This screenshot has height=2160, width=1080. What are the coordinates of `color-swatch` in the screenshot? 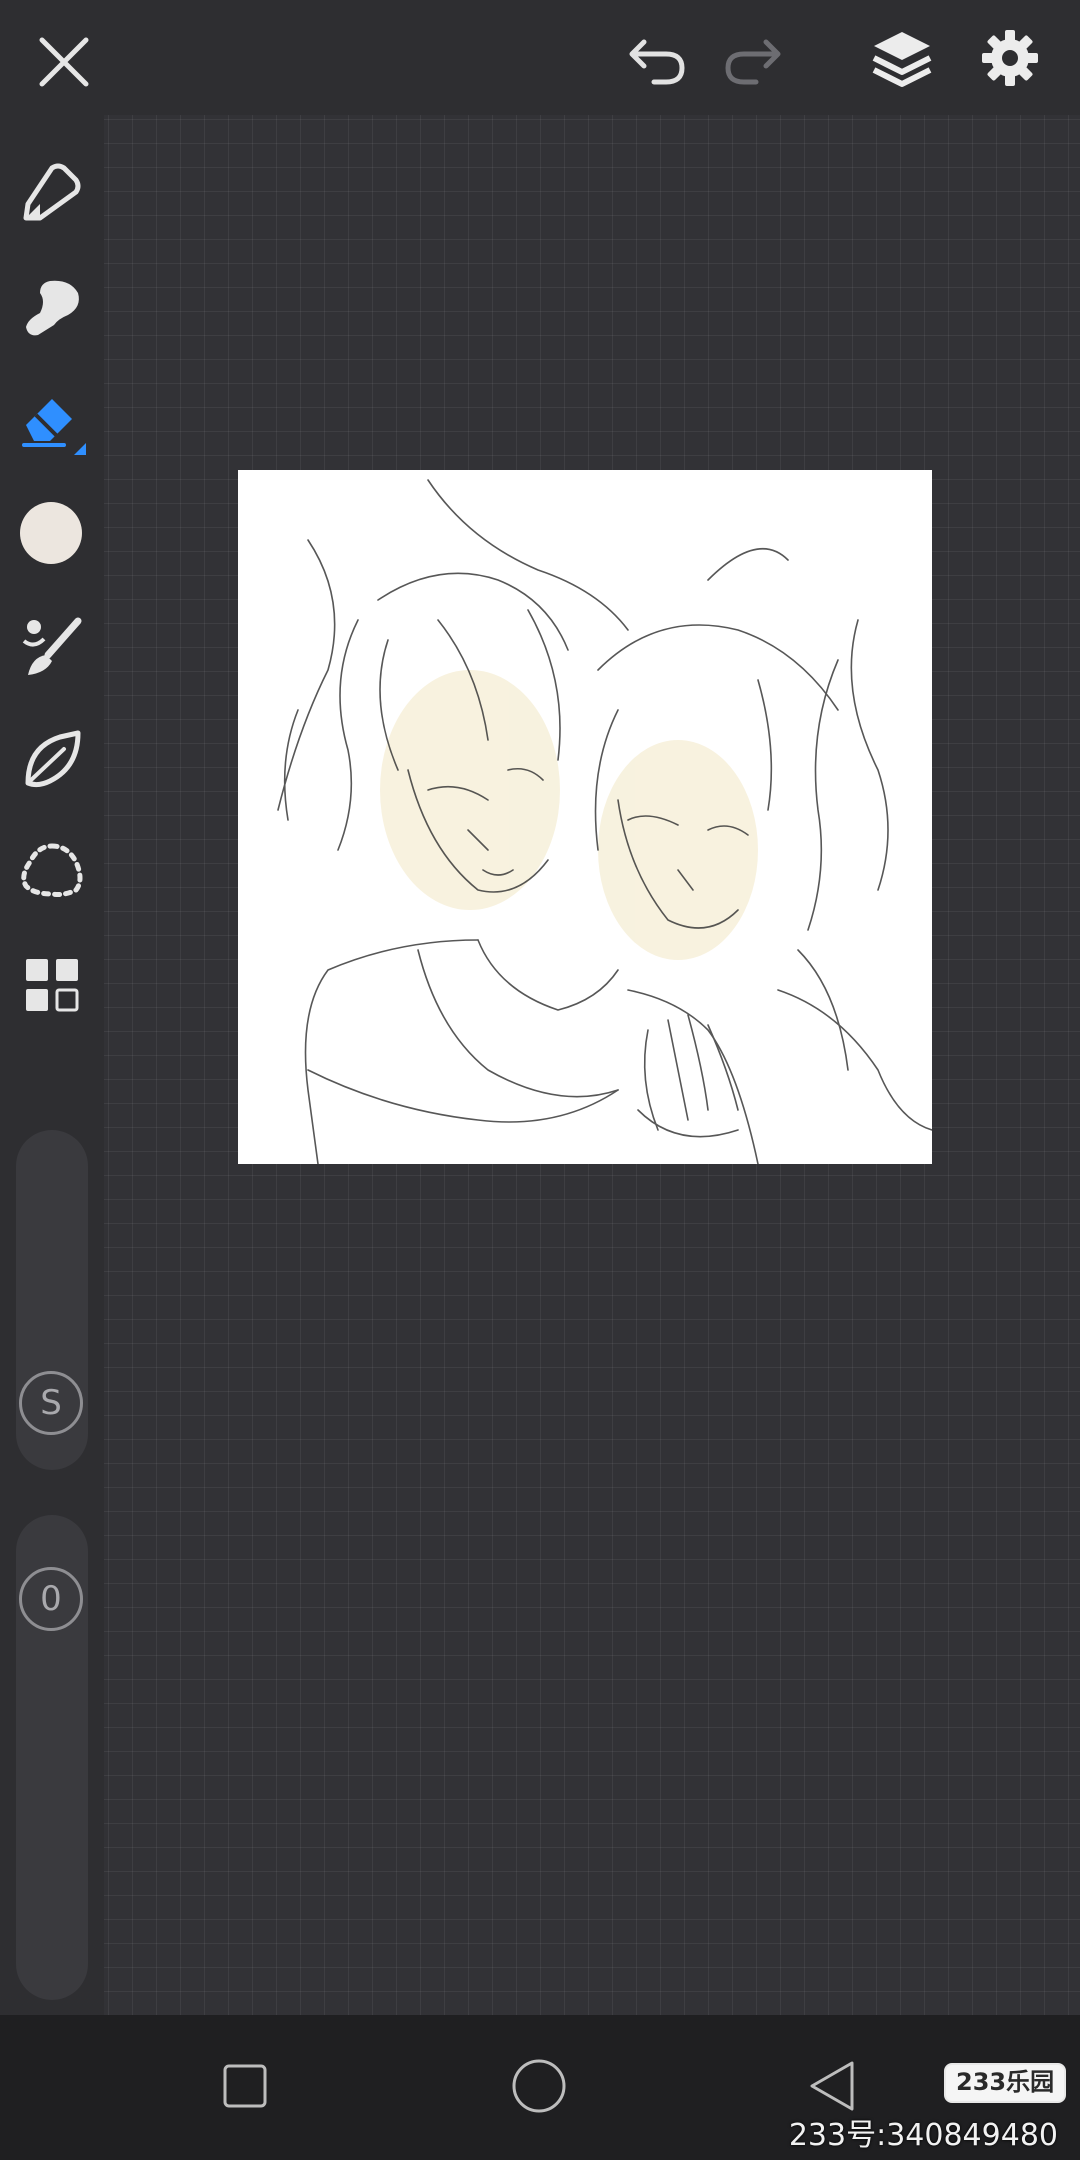 It's located at (51, 533).